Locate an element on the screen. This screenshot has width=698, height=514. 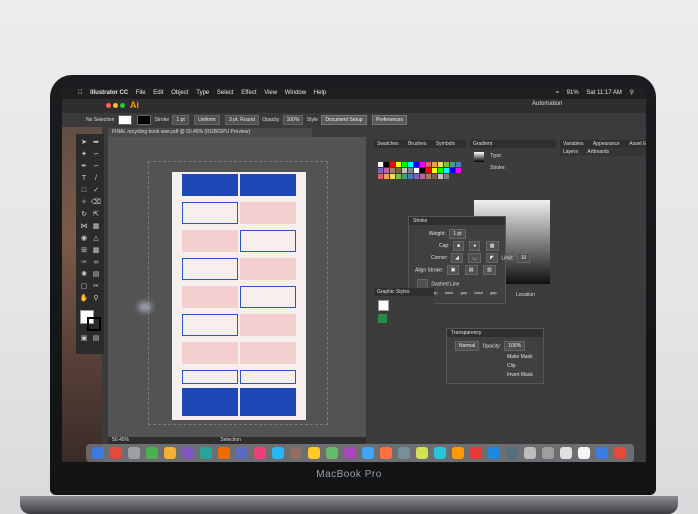
eraser-icon: ⌫ is located at coordinates (96, 203).